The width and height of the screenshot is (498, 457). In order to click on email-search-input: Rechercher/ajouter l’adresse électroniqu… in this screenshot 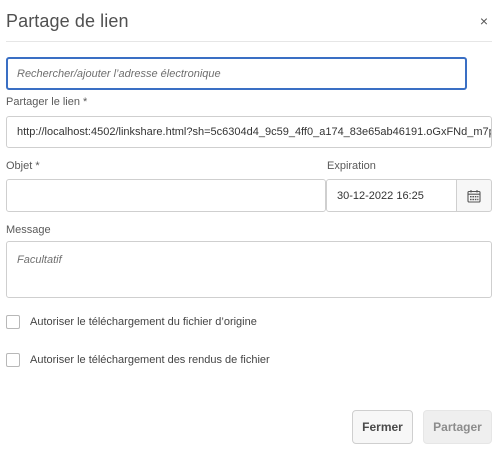, I will do `click(236, 73)`.